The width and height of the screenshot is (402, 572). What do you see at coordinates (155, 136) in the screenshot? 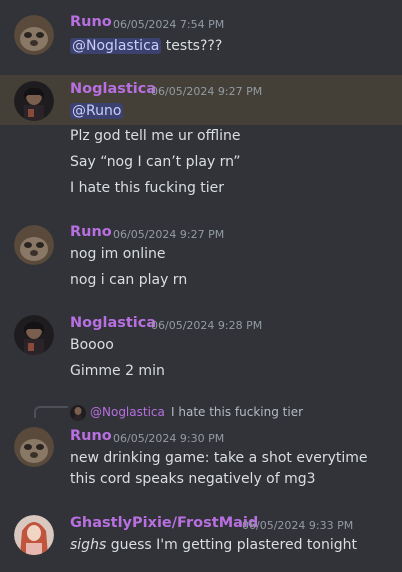
I see `message-text: Plz god tell me ur offline` at bounding box center [155, 136].